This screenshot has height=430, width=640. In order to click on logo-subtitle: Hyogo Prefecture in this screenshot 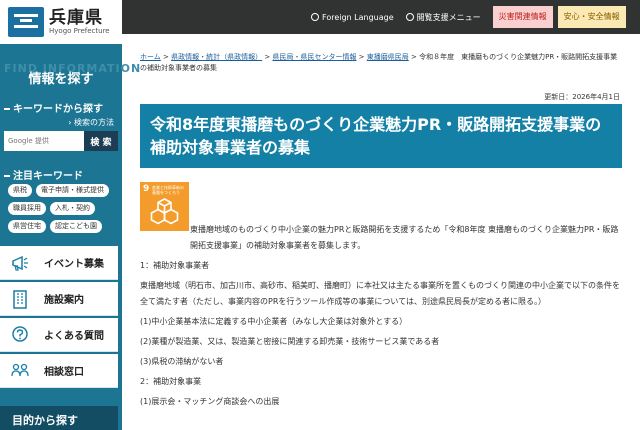, I will do `click(79, 30)`.